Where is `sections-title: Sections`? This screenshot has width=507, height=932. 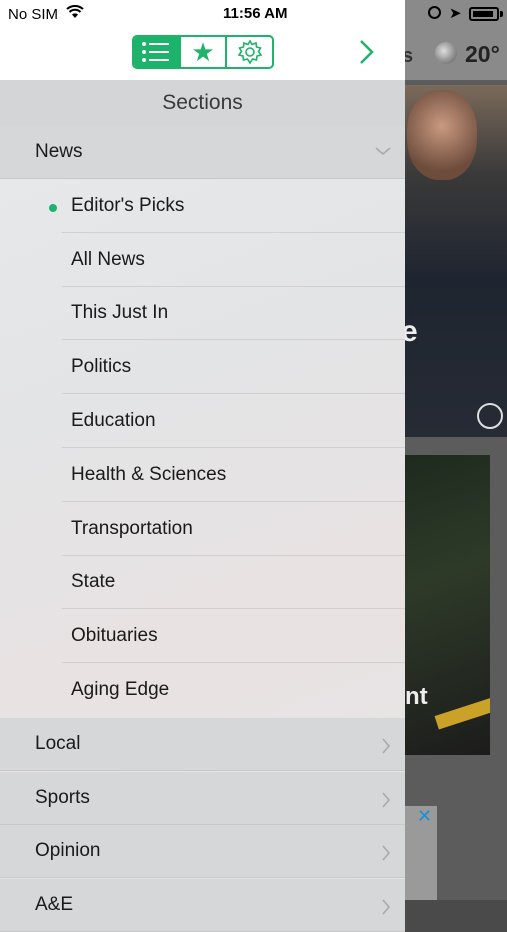 sections-title: Sections is located at coordinates (202, 103).